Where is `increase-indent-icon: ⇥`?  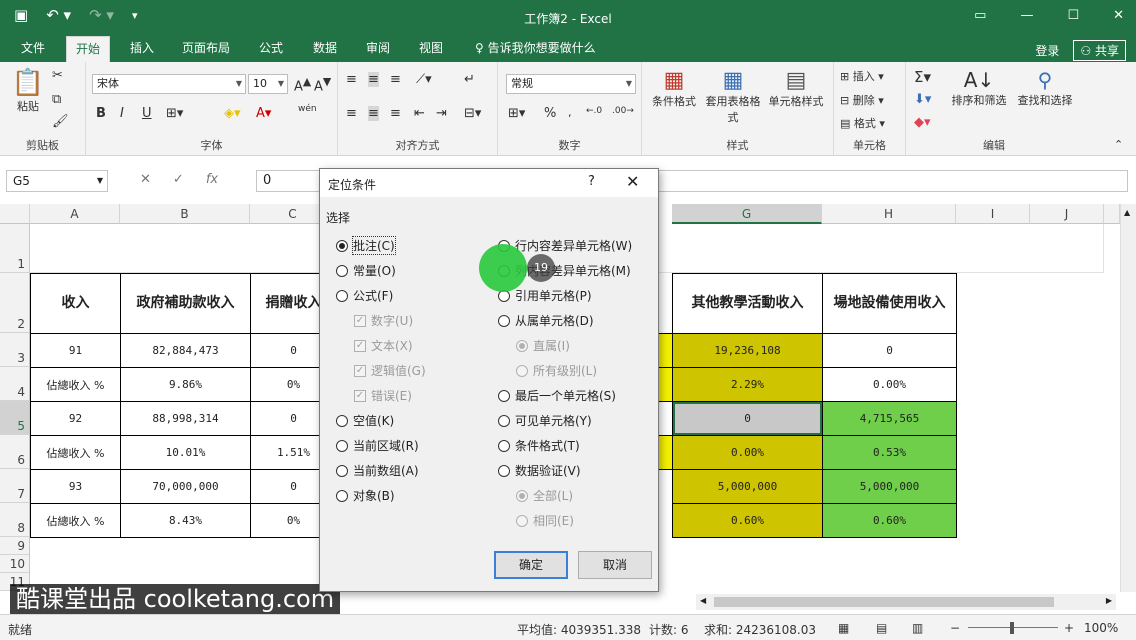 increase-indent-icon: ⇥ is located at coordinates (441, 113).